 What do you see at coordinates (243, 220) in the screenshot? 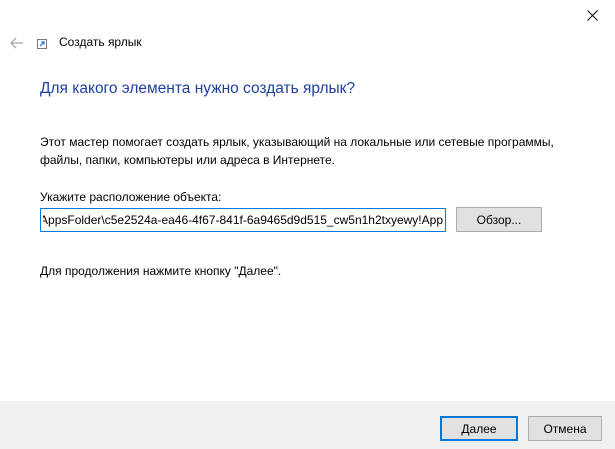
I see `location-input` at bounding box center [243, 220].